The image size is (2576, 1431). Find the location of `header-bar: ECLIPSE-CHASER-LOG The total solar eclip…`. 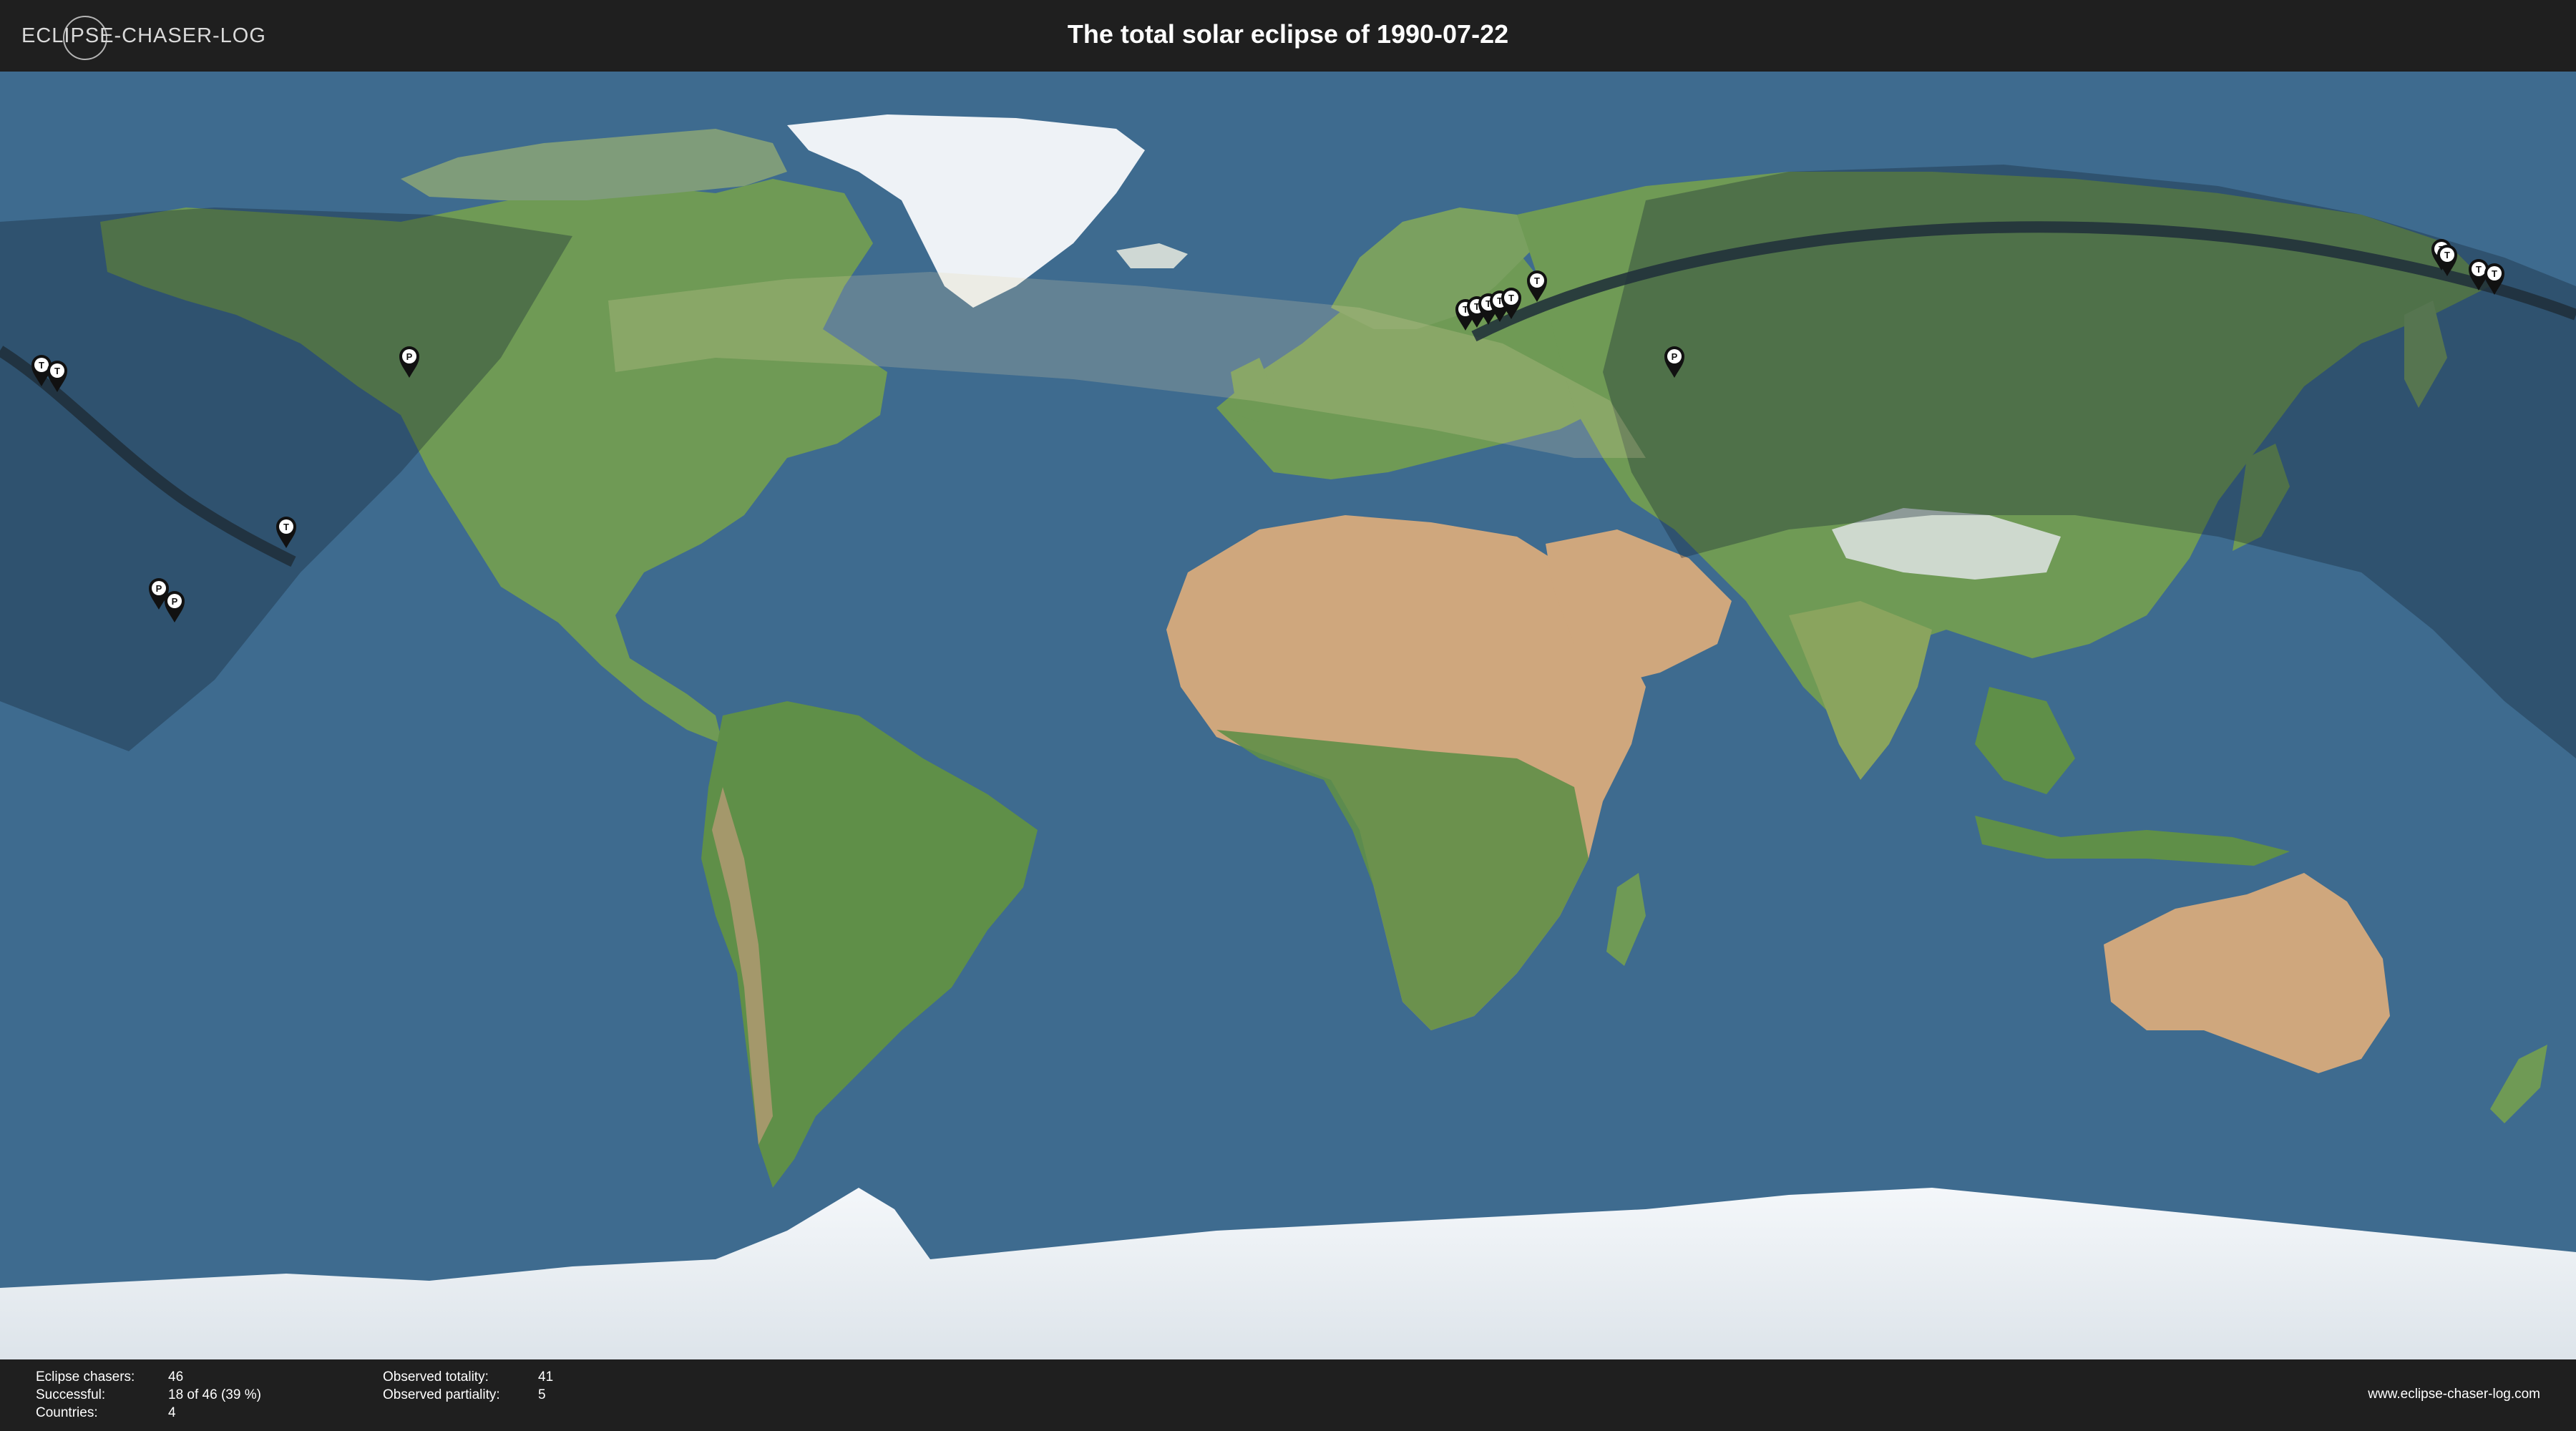

header-bar: ECLIPSE-CHASER-LOG The total solar eclip… is located at coordinates (1288, 36).